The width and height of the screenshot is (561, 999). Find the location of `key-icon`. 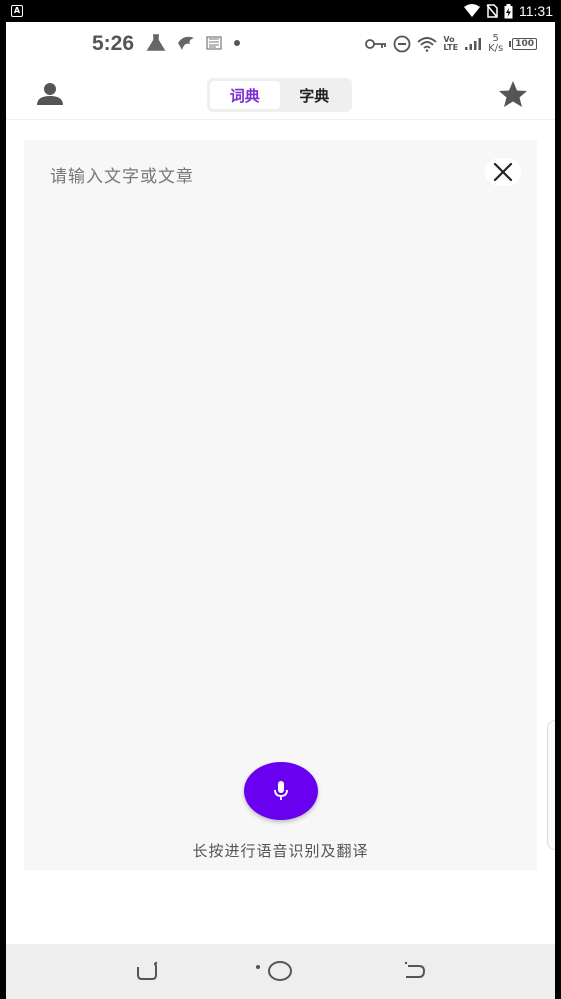

key-icon is located at coordinates (376, 44).